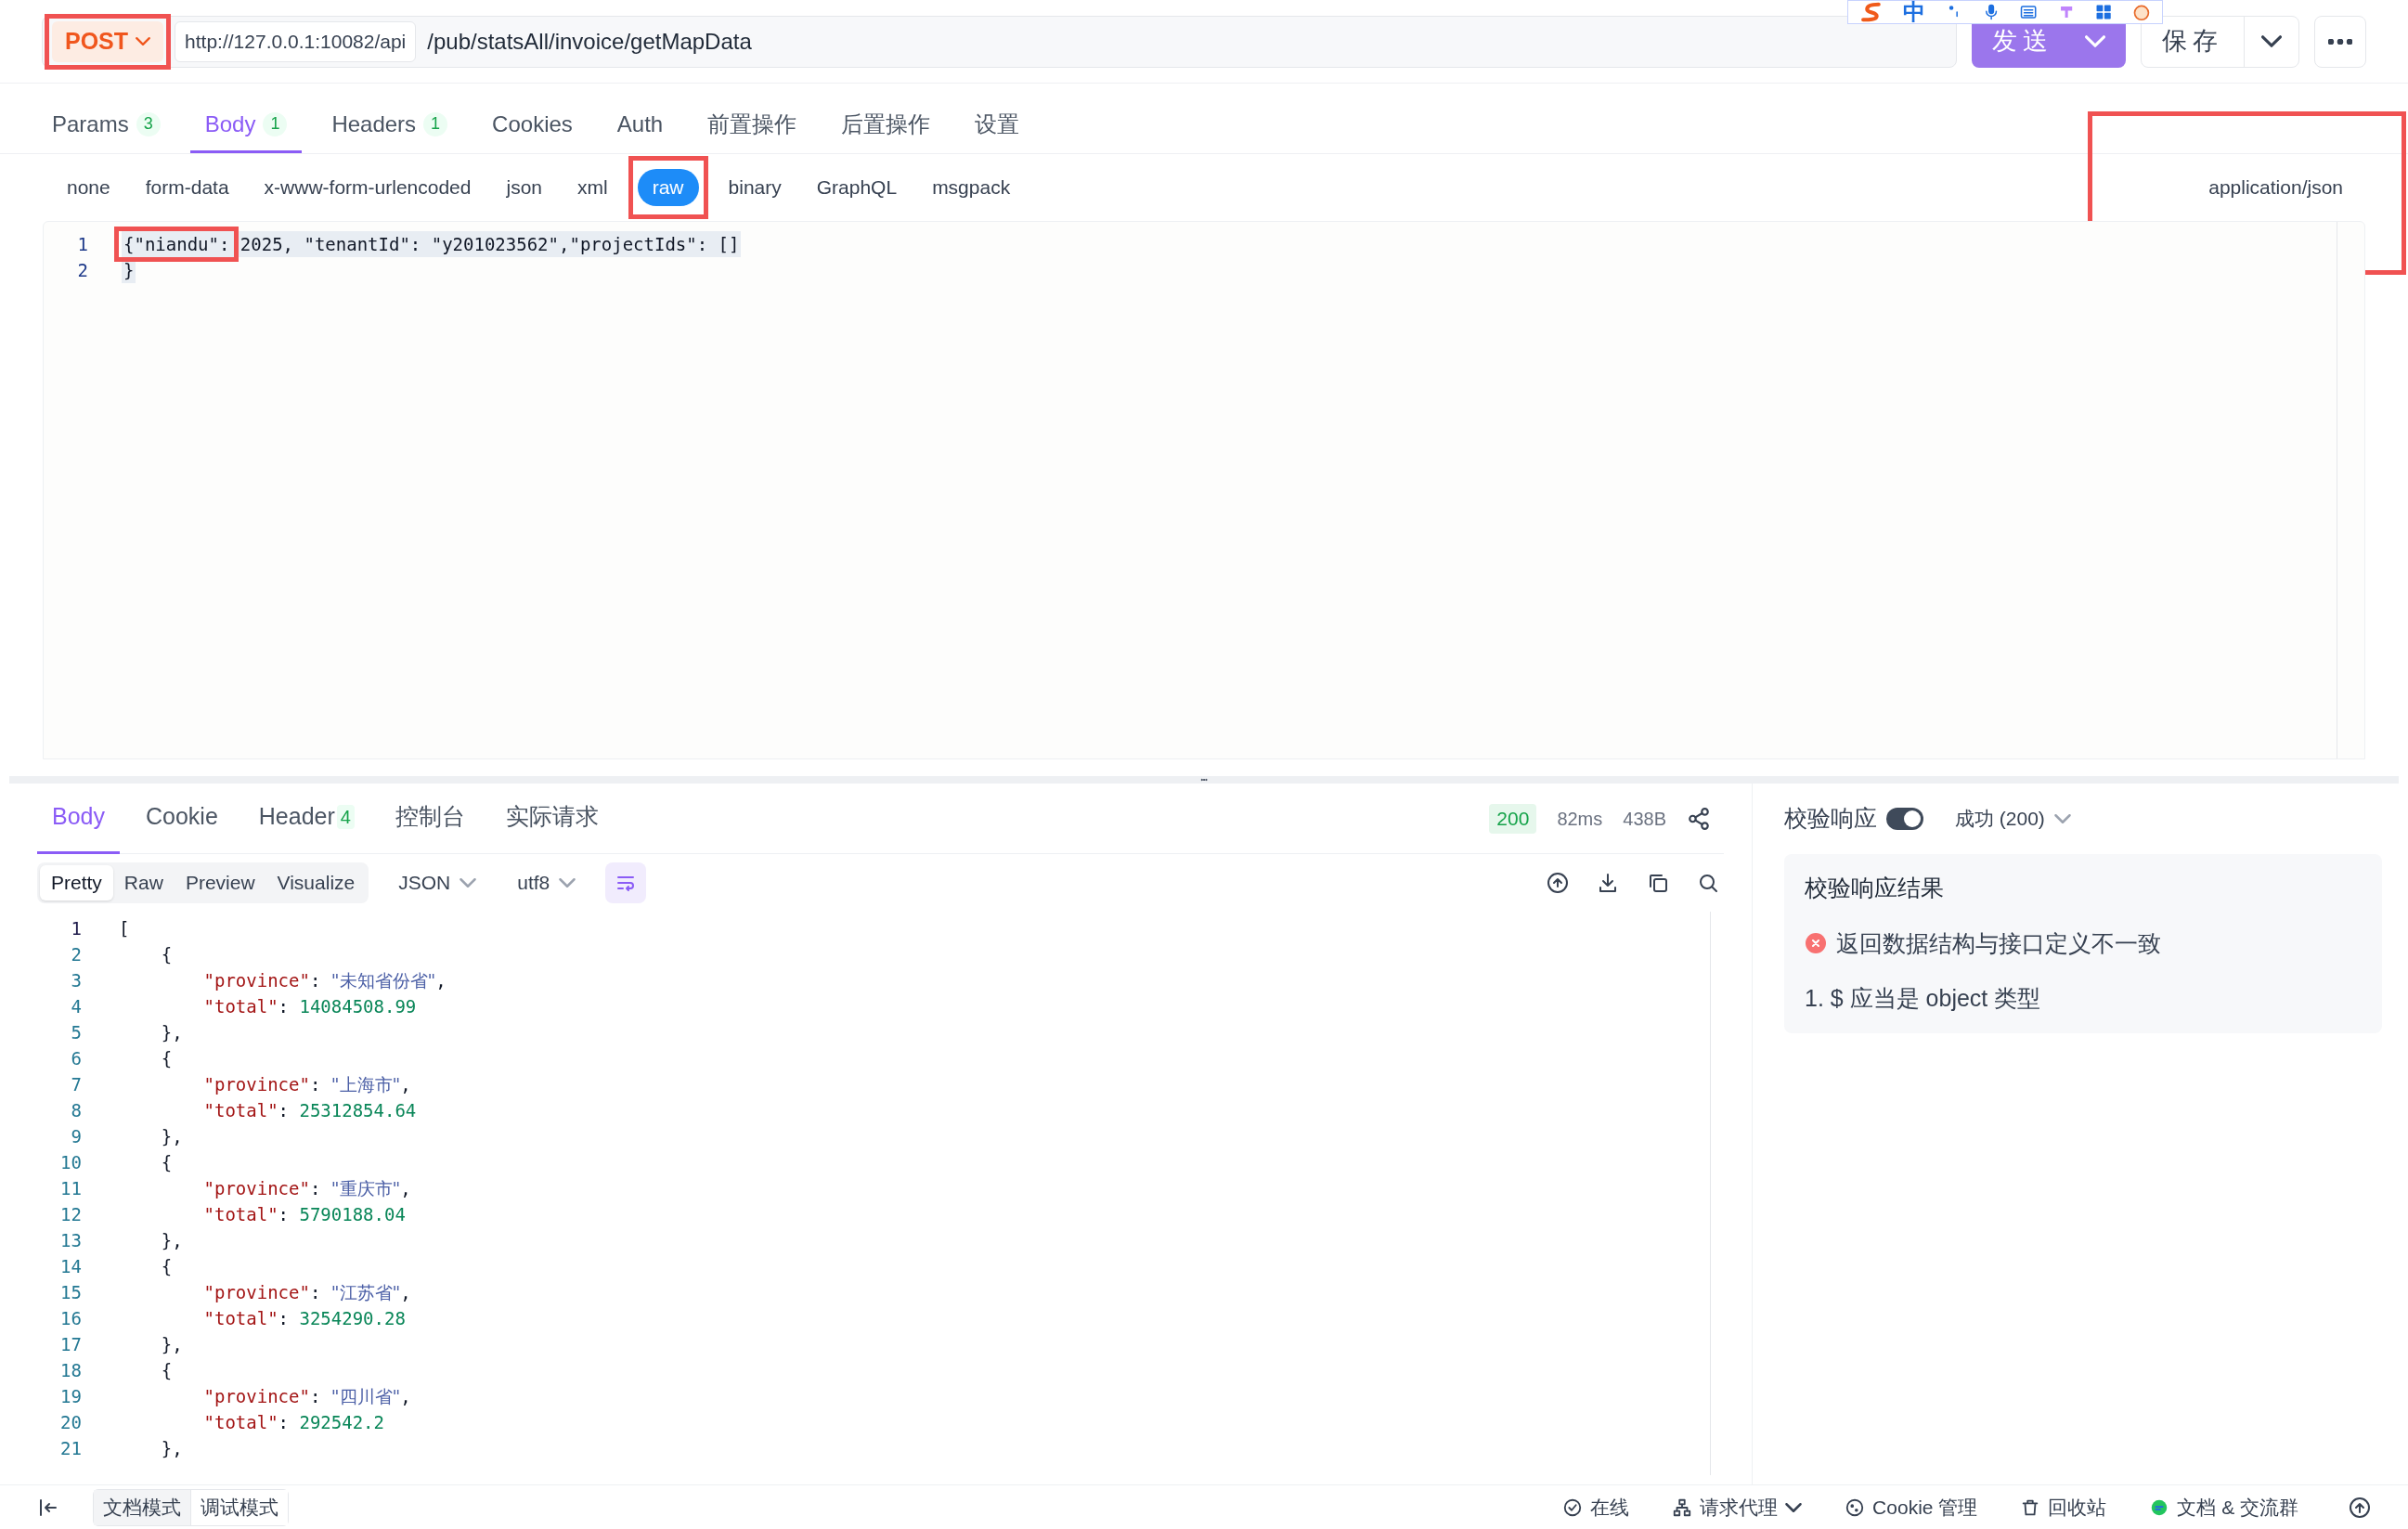  I want to click on line-number: 18, so click(70, 1370).